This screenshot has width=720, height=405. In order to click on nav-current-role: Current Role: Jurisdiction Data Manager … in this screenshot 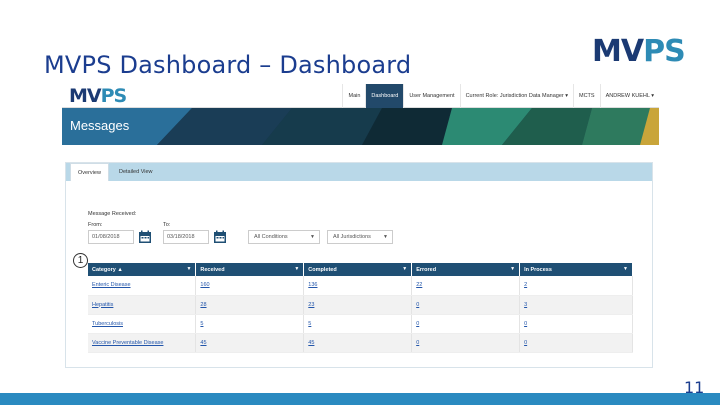, I will do `click(516, 96)`.